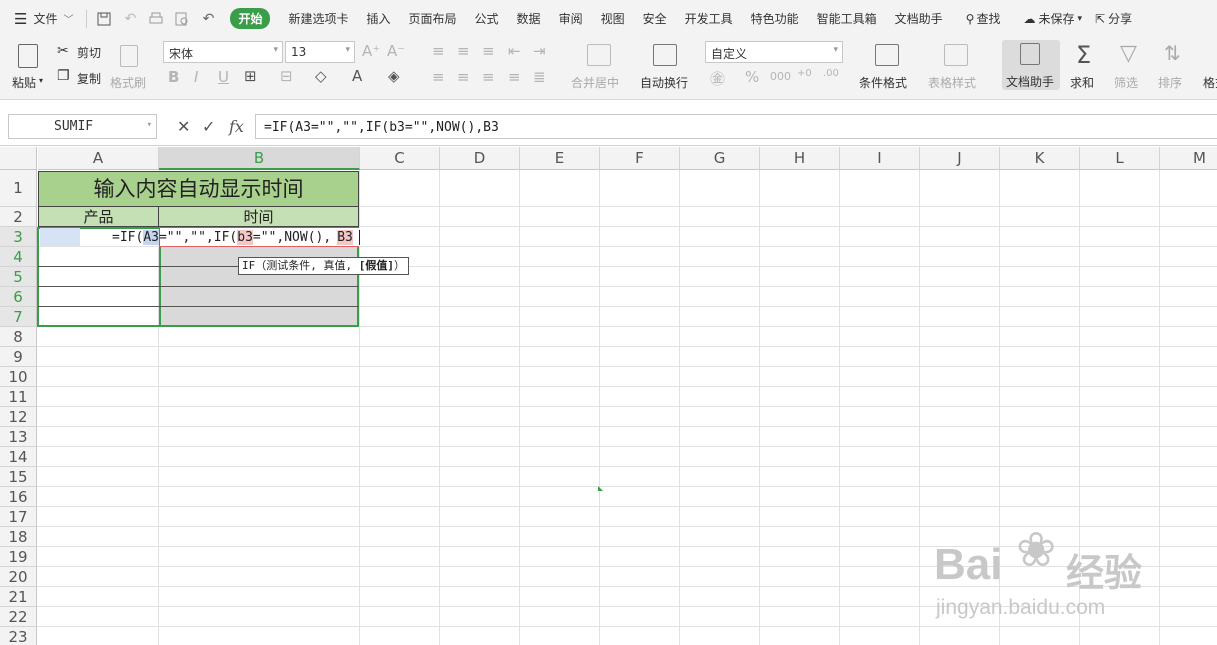 This screenshot has height=645, width=1217. I want to click on sum-button: Σ 求和, so click(1087, 68).